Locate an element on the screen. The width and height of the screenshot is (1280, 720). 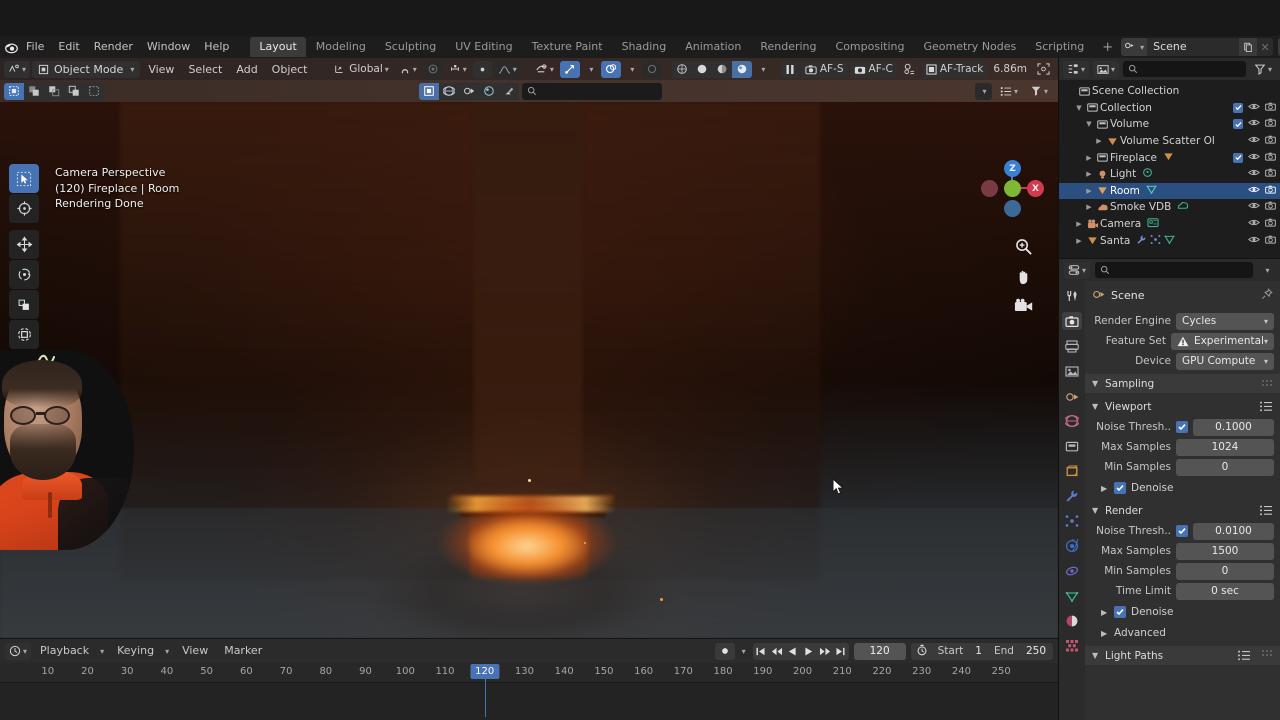
tracking-settings-icon is located at coordinates (909, 69).